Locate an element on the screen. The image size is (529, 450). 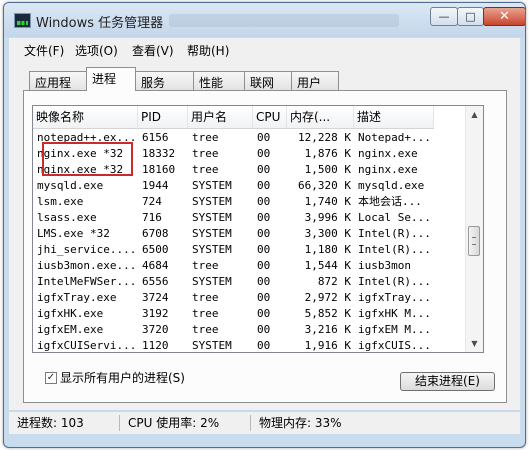
cell-memory: 872 K is located at coordinates (334, 281).